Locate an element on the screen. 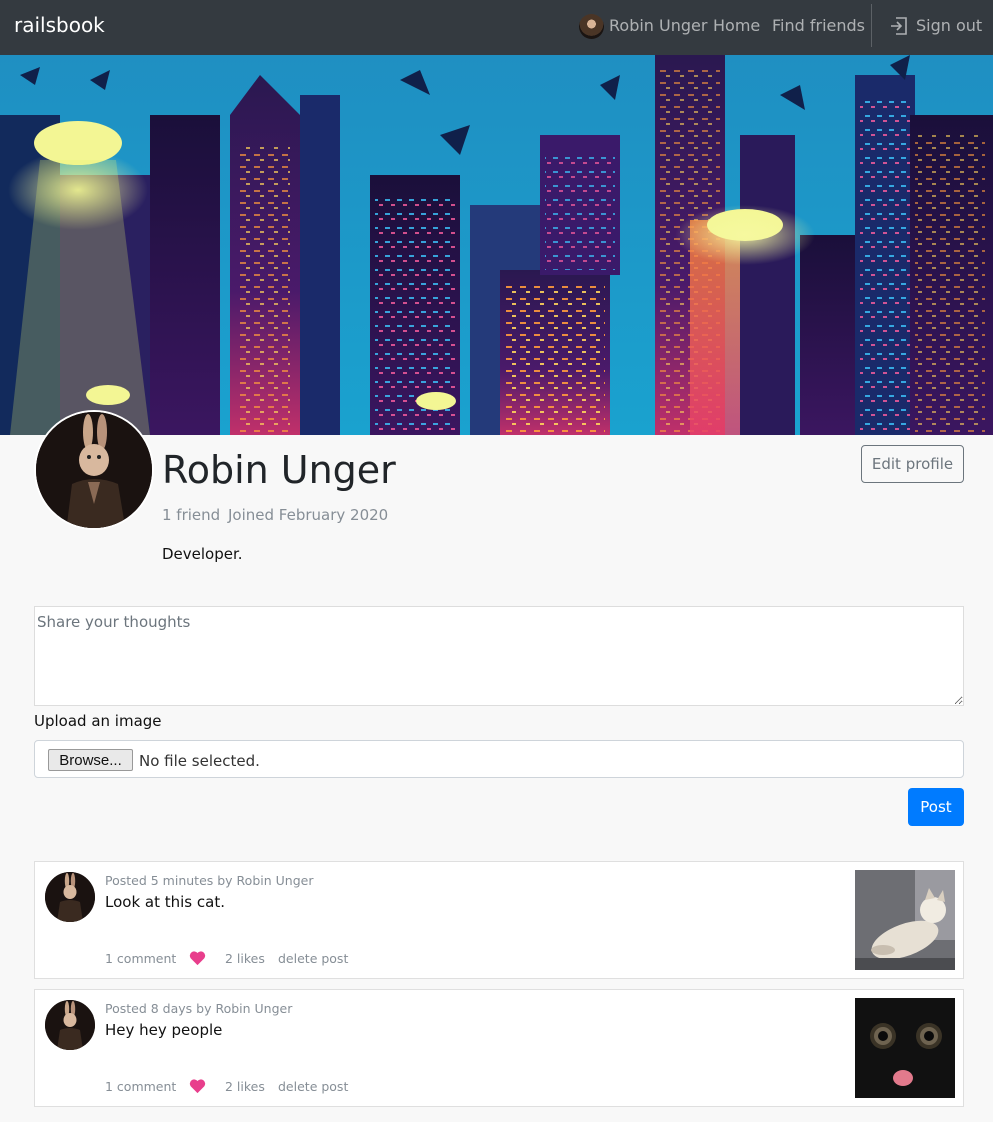  nav-find-friends-link: Find friends is located at coordinates (818, 25).